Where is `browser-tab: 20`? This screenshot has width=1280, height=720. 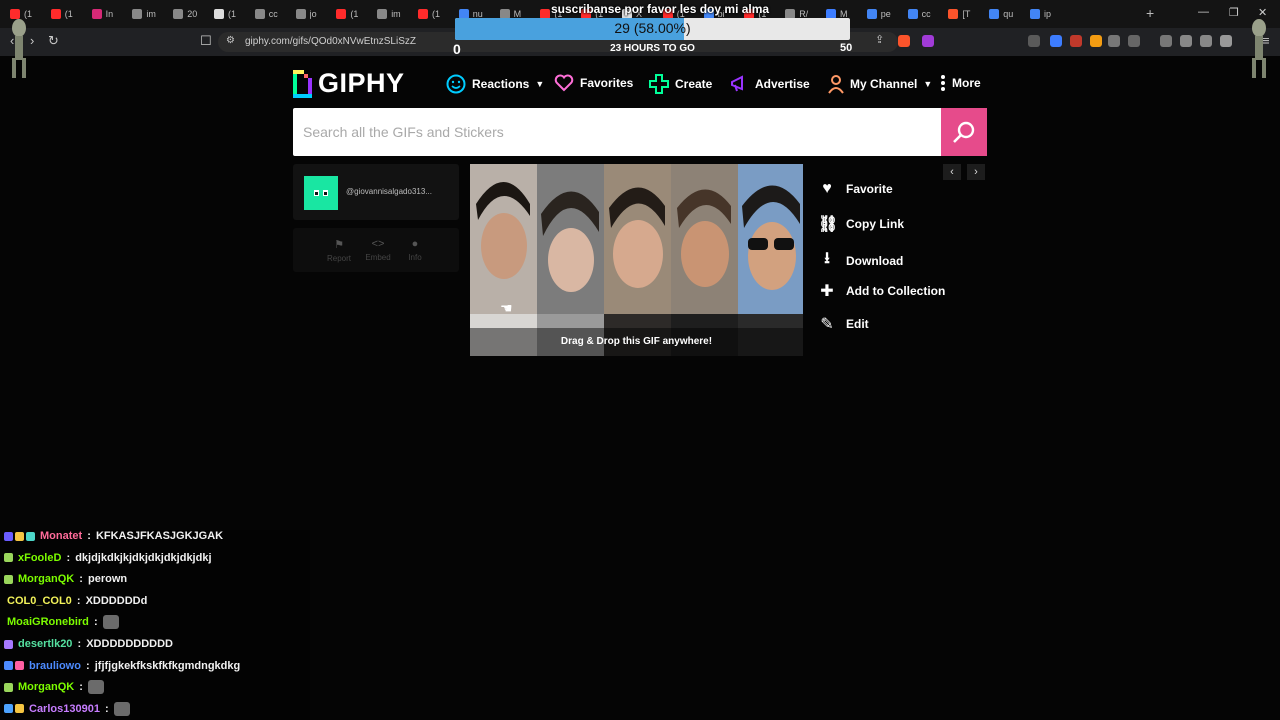 browser-tab: 20 is located at coordinates (193, 14).